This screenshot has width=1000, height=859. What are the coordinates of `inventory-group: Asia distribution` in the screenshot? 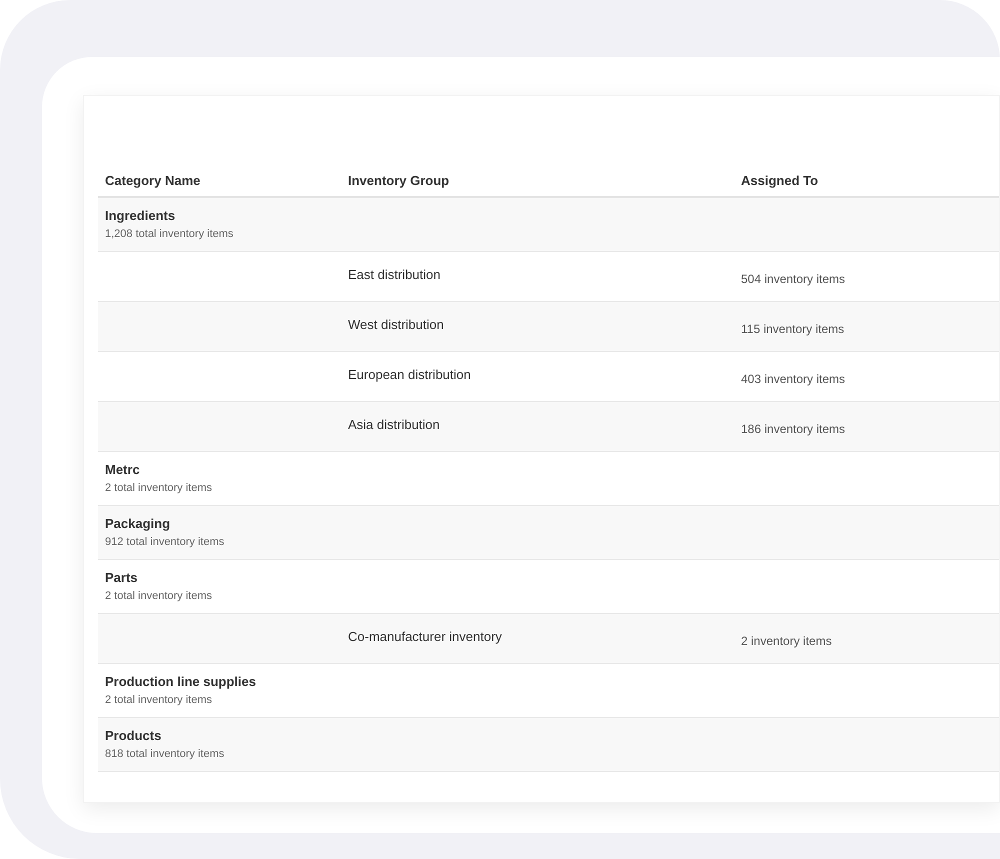 It's located at (394, 424).